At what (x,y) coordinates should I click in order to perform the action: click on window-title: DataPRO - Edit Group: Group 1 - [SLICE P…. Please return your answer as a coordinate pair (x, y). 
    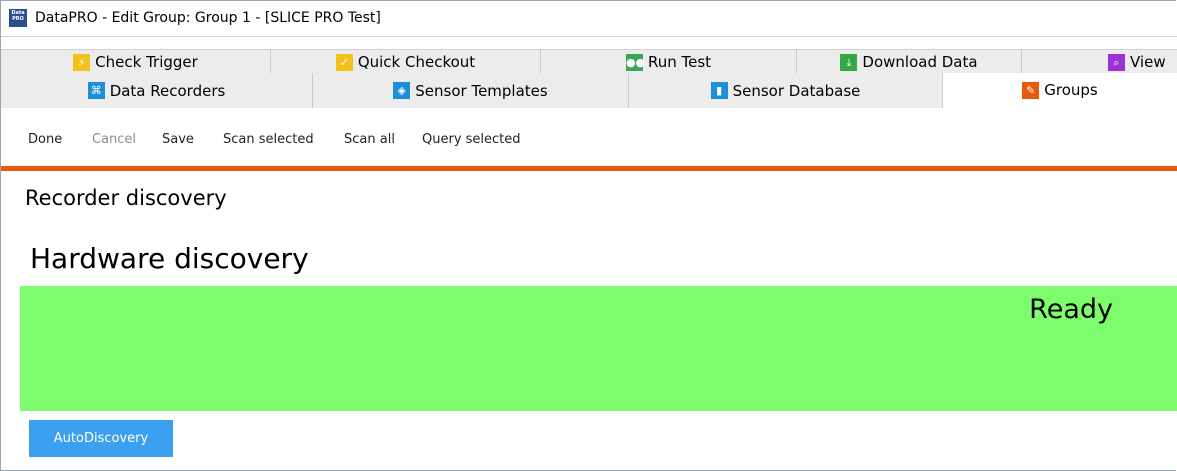
    Looking at the image, I should click on (208, 18).